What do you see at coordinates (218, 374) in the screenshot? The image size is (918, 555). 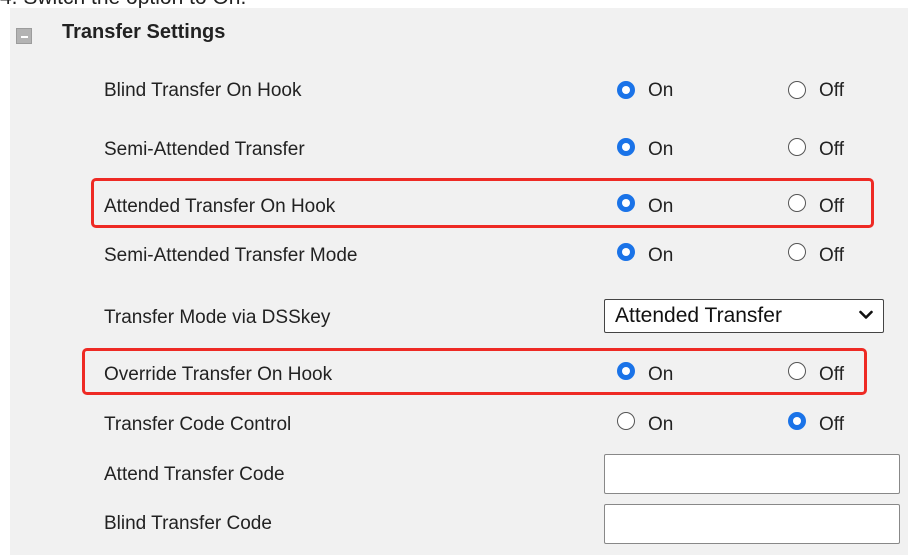 I see `row-label-override-transfer-on-hook: Override Transfer On Hook` at bounding box center [218, 374].